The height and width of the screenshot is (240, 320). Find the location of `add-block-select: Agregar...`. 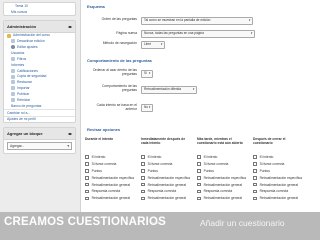

add-block-select: Agregar... is located at coordinates (39, 146).